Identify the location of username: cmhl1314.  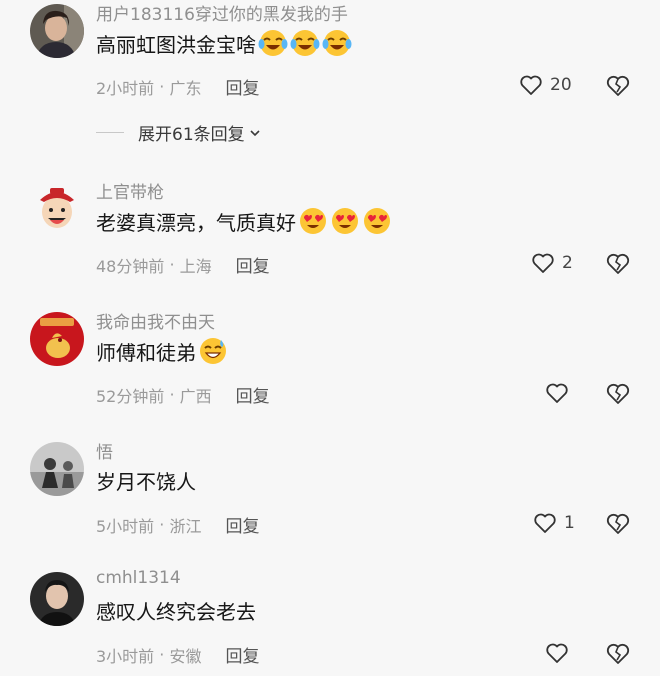
(138, 578).